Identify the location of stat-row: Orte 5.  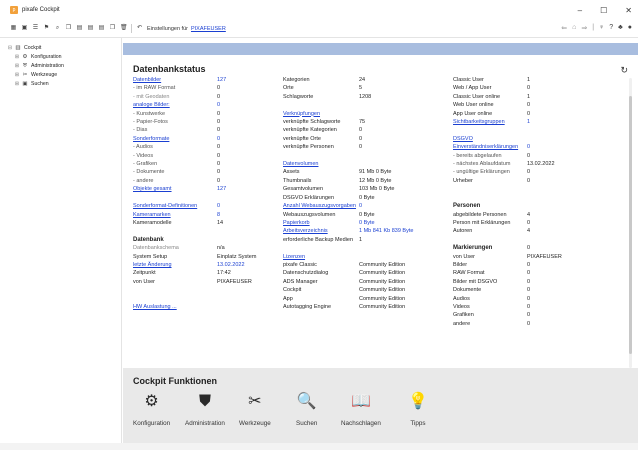
(370, 88).